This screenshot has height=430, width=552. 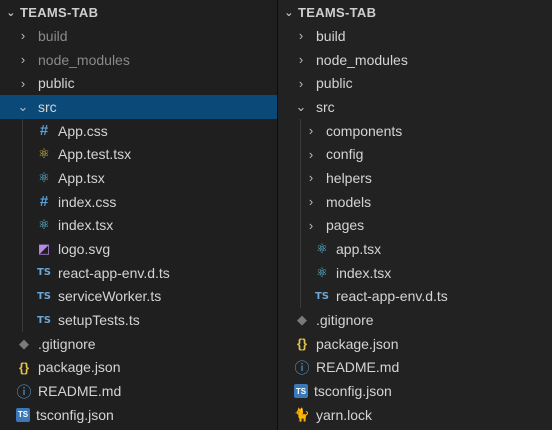 I want to click on react-test-icon: ⚛, so click(x=44, y=154).